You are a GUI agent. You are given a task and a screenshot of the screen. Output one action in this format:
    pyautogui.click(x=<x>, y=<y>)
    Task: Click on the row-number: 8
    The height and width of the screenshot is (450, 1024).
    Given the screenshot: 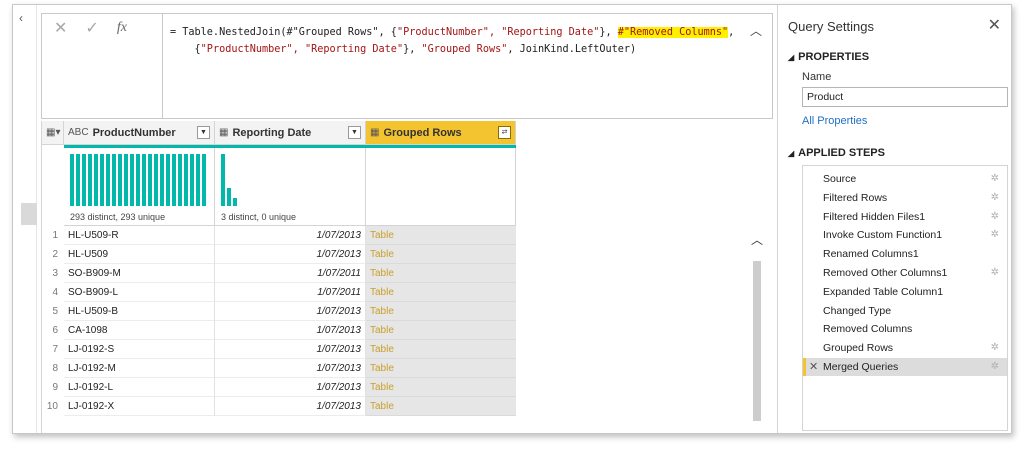 What is the action you would take?
    pyautogui.click(x=55, y=368)
    